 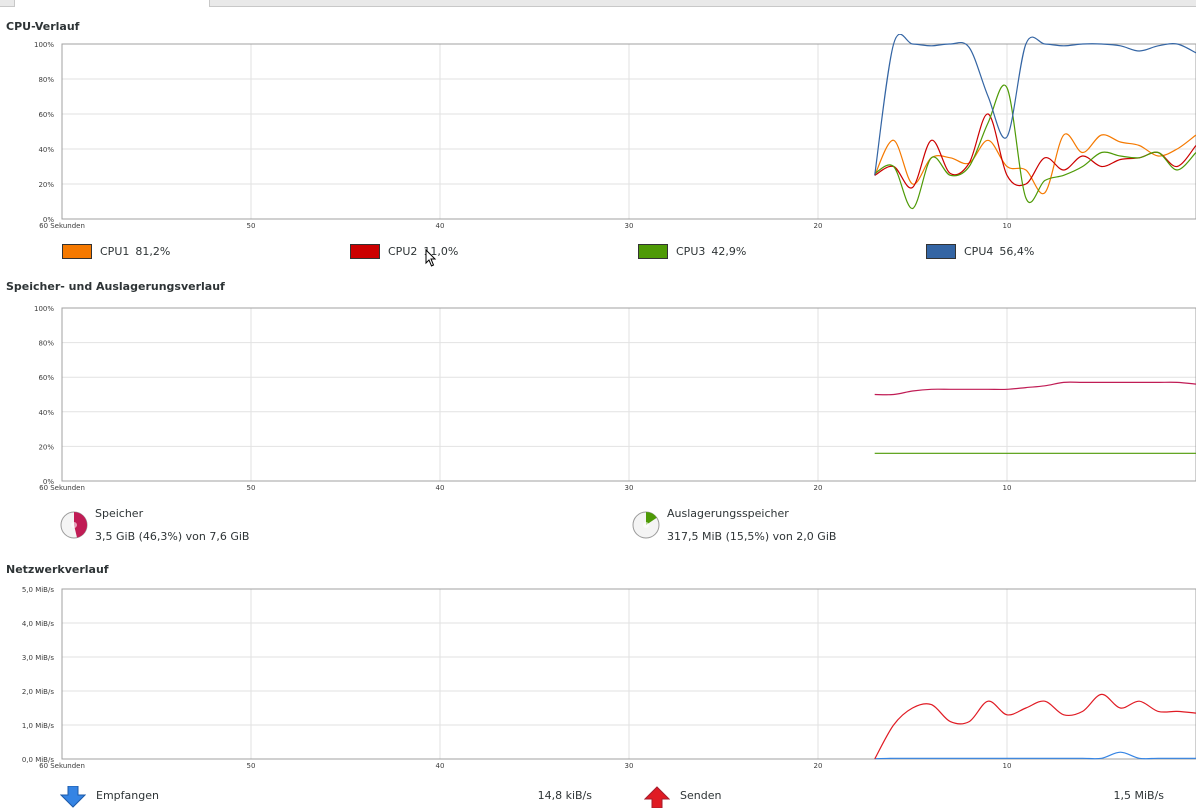 I want to click on receive-rate: 14,8 kiB/s, so click(x=564, y=795).